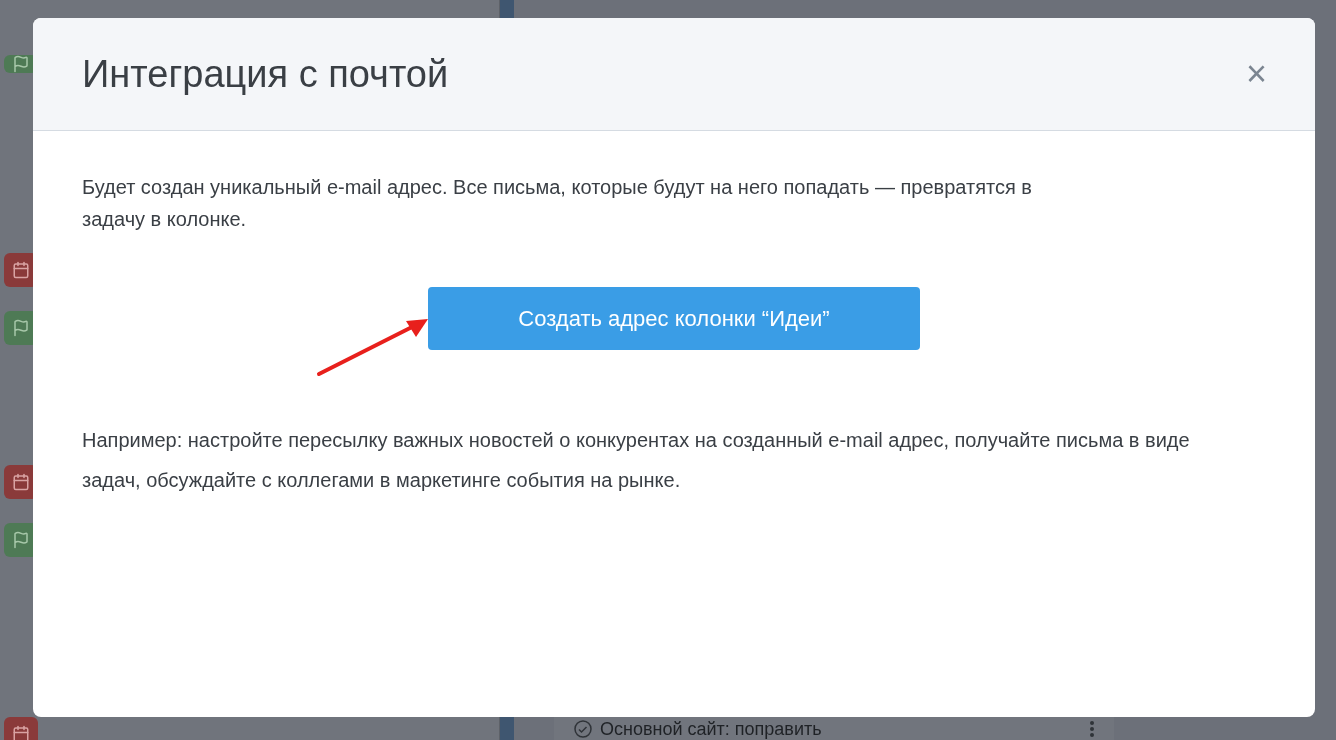 This screenshot has height=740, width=1336. Describe the element at coordinates (674, 318) in the screenshot. I see `create-address-button: Создать адрес колонки “Идеи”` at that location.